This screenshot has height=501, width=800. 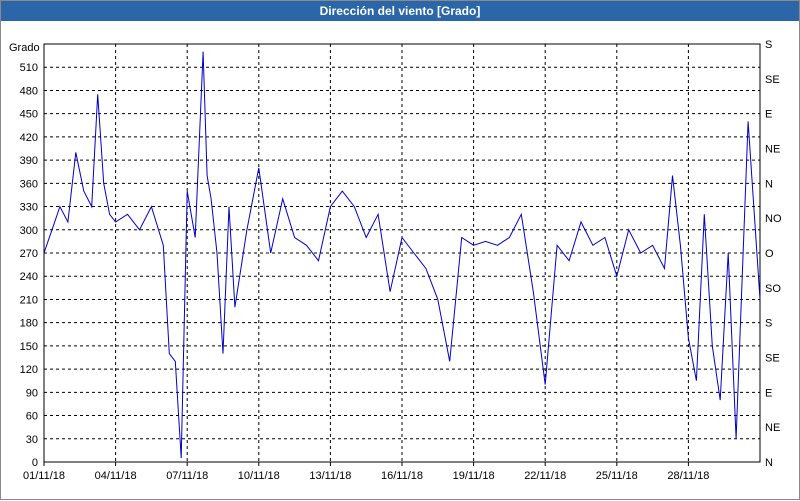 What do you see at coordinates (29, 370) in the screenshot?
I see `y-tick-label: 120` at bounding box center [29, 370].